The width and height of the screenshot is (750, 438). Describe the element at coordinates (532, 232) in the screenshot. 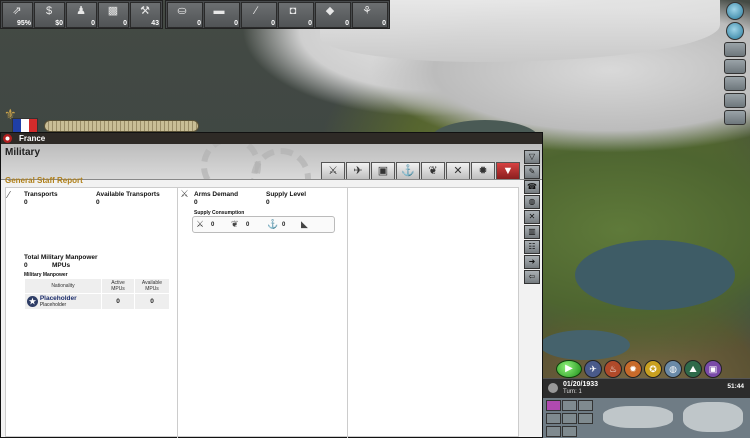

I see `factory-icon: ▥` at that location.